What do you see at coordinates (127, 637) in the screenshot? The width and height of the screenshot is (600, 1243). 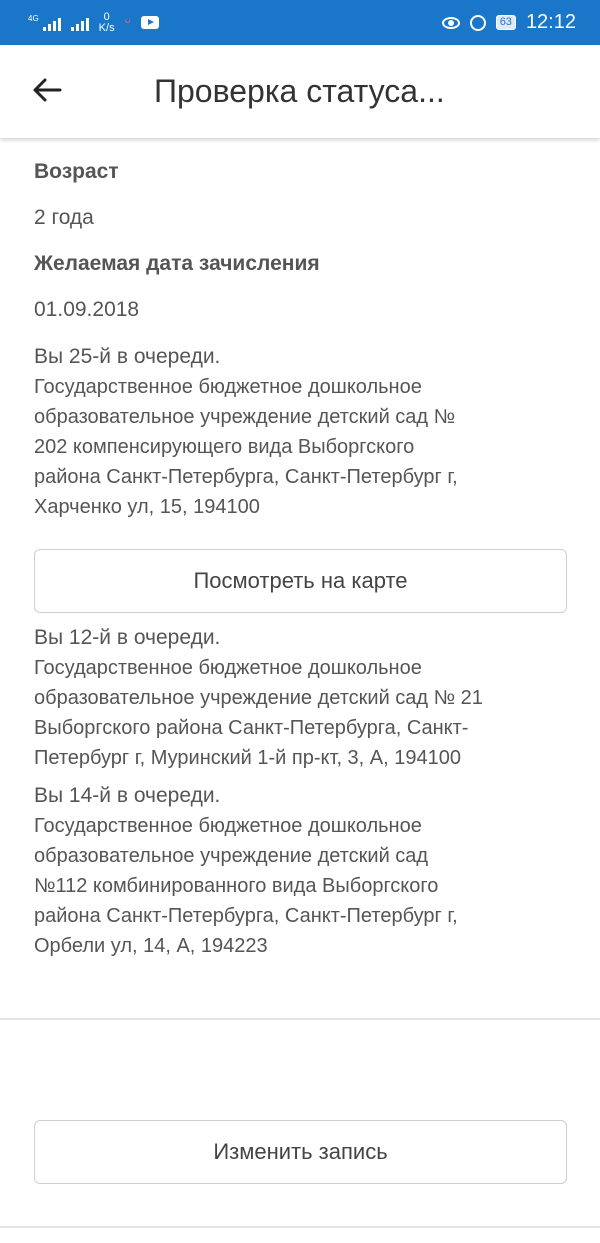 I see `queue-position: Вы 12-й в очереди.` at bounding box center [127, 637].